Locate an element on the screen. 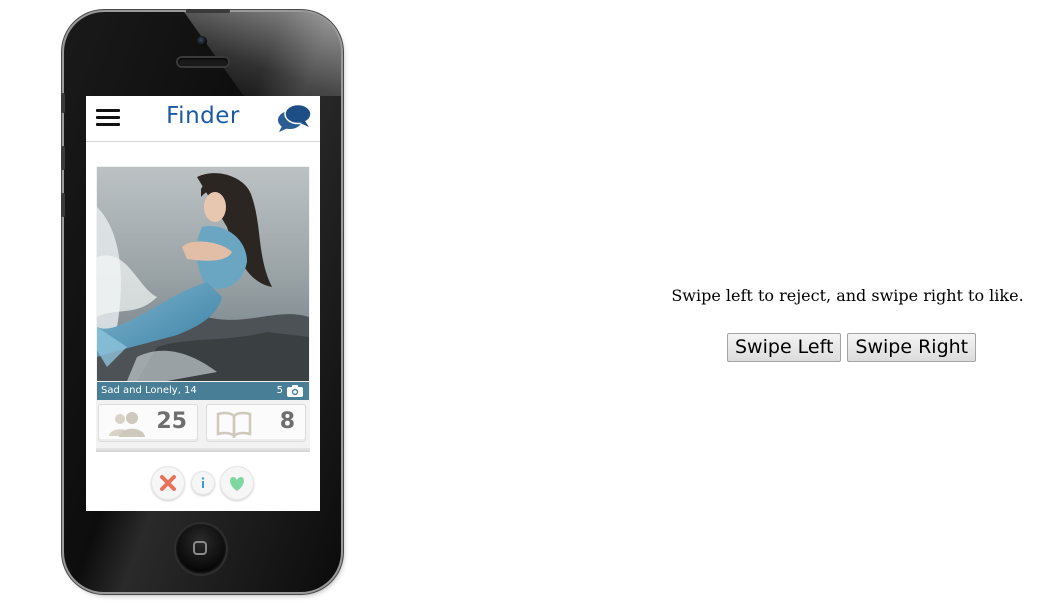 The height and width of the screenshot is (610, 1038). profile-caption: Sad and Lonely, 14 5 is located at coordinates (203, 391).